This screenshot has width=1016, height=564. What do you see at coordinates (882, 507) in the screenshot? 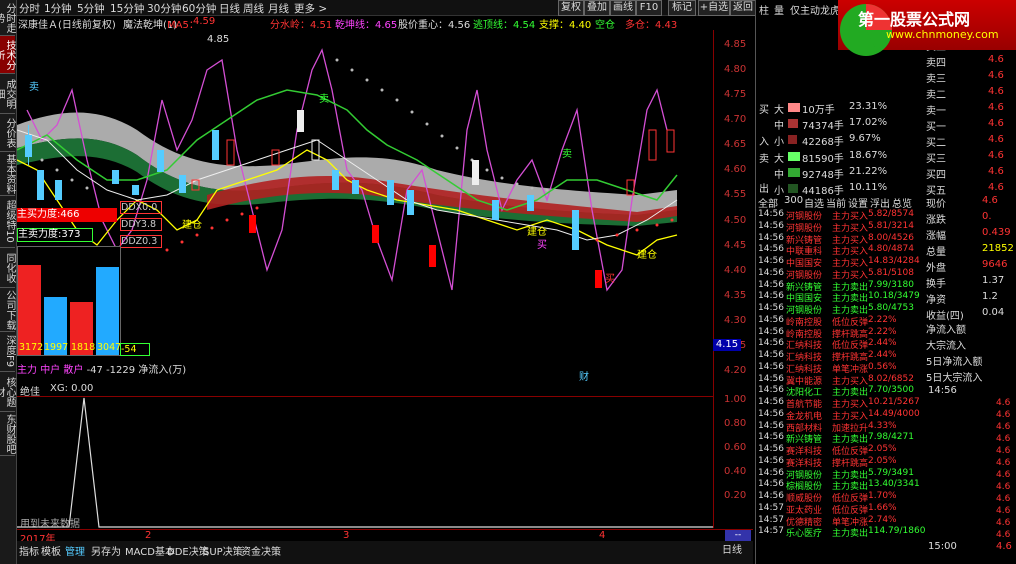
I see `tick-value: 1.66%` at bounding box center [882, 507].